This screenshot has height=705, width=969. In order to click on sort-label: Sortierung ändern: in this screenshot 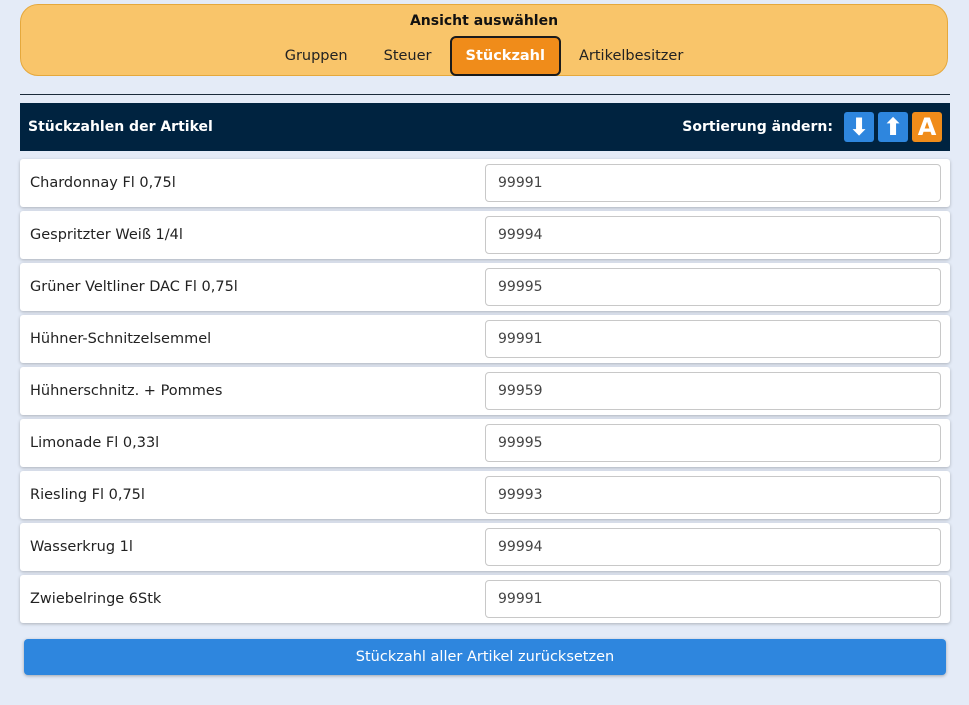, I will do `click(757, 127)`.